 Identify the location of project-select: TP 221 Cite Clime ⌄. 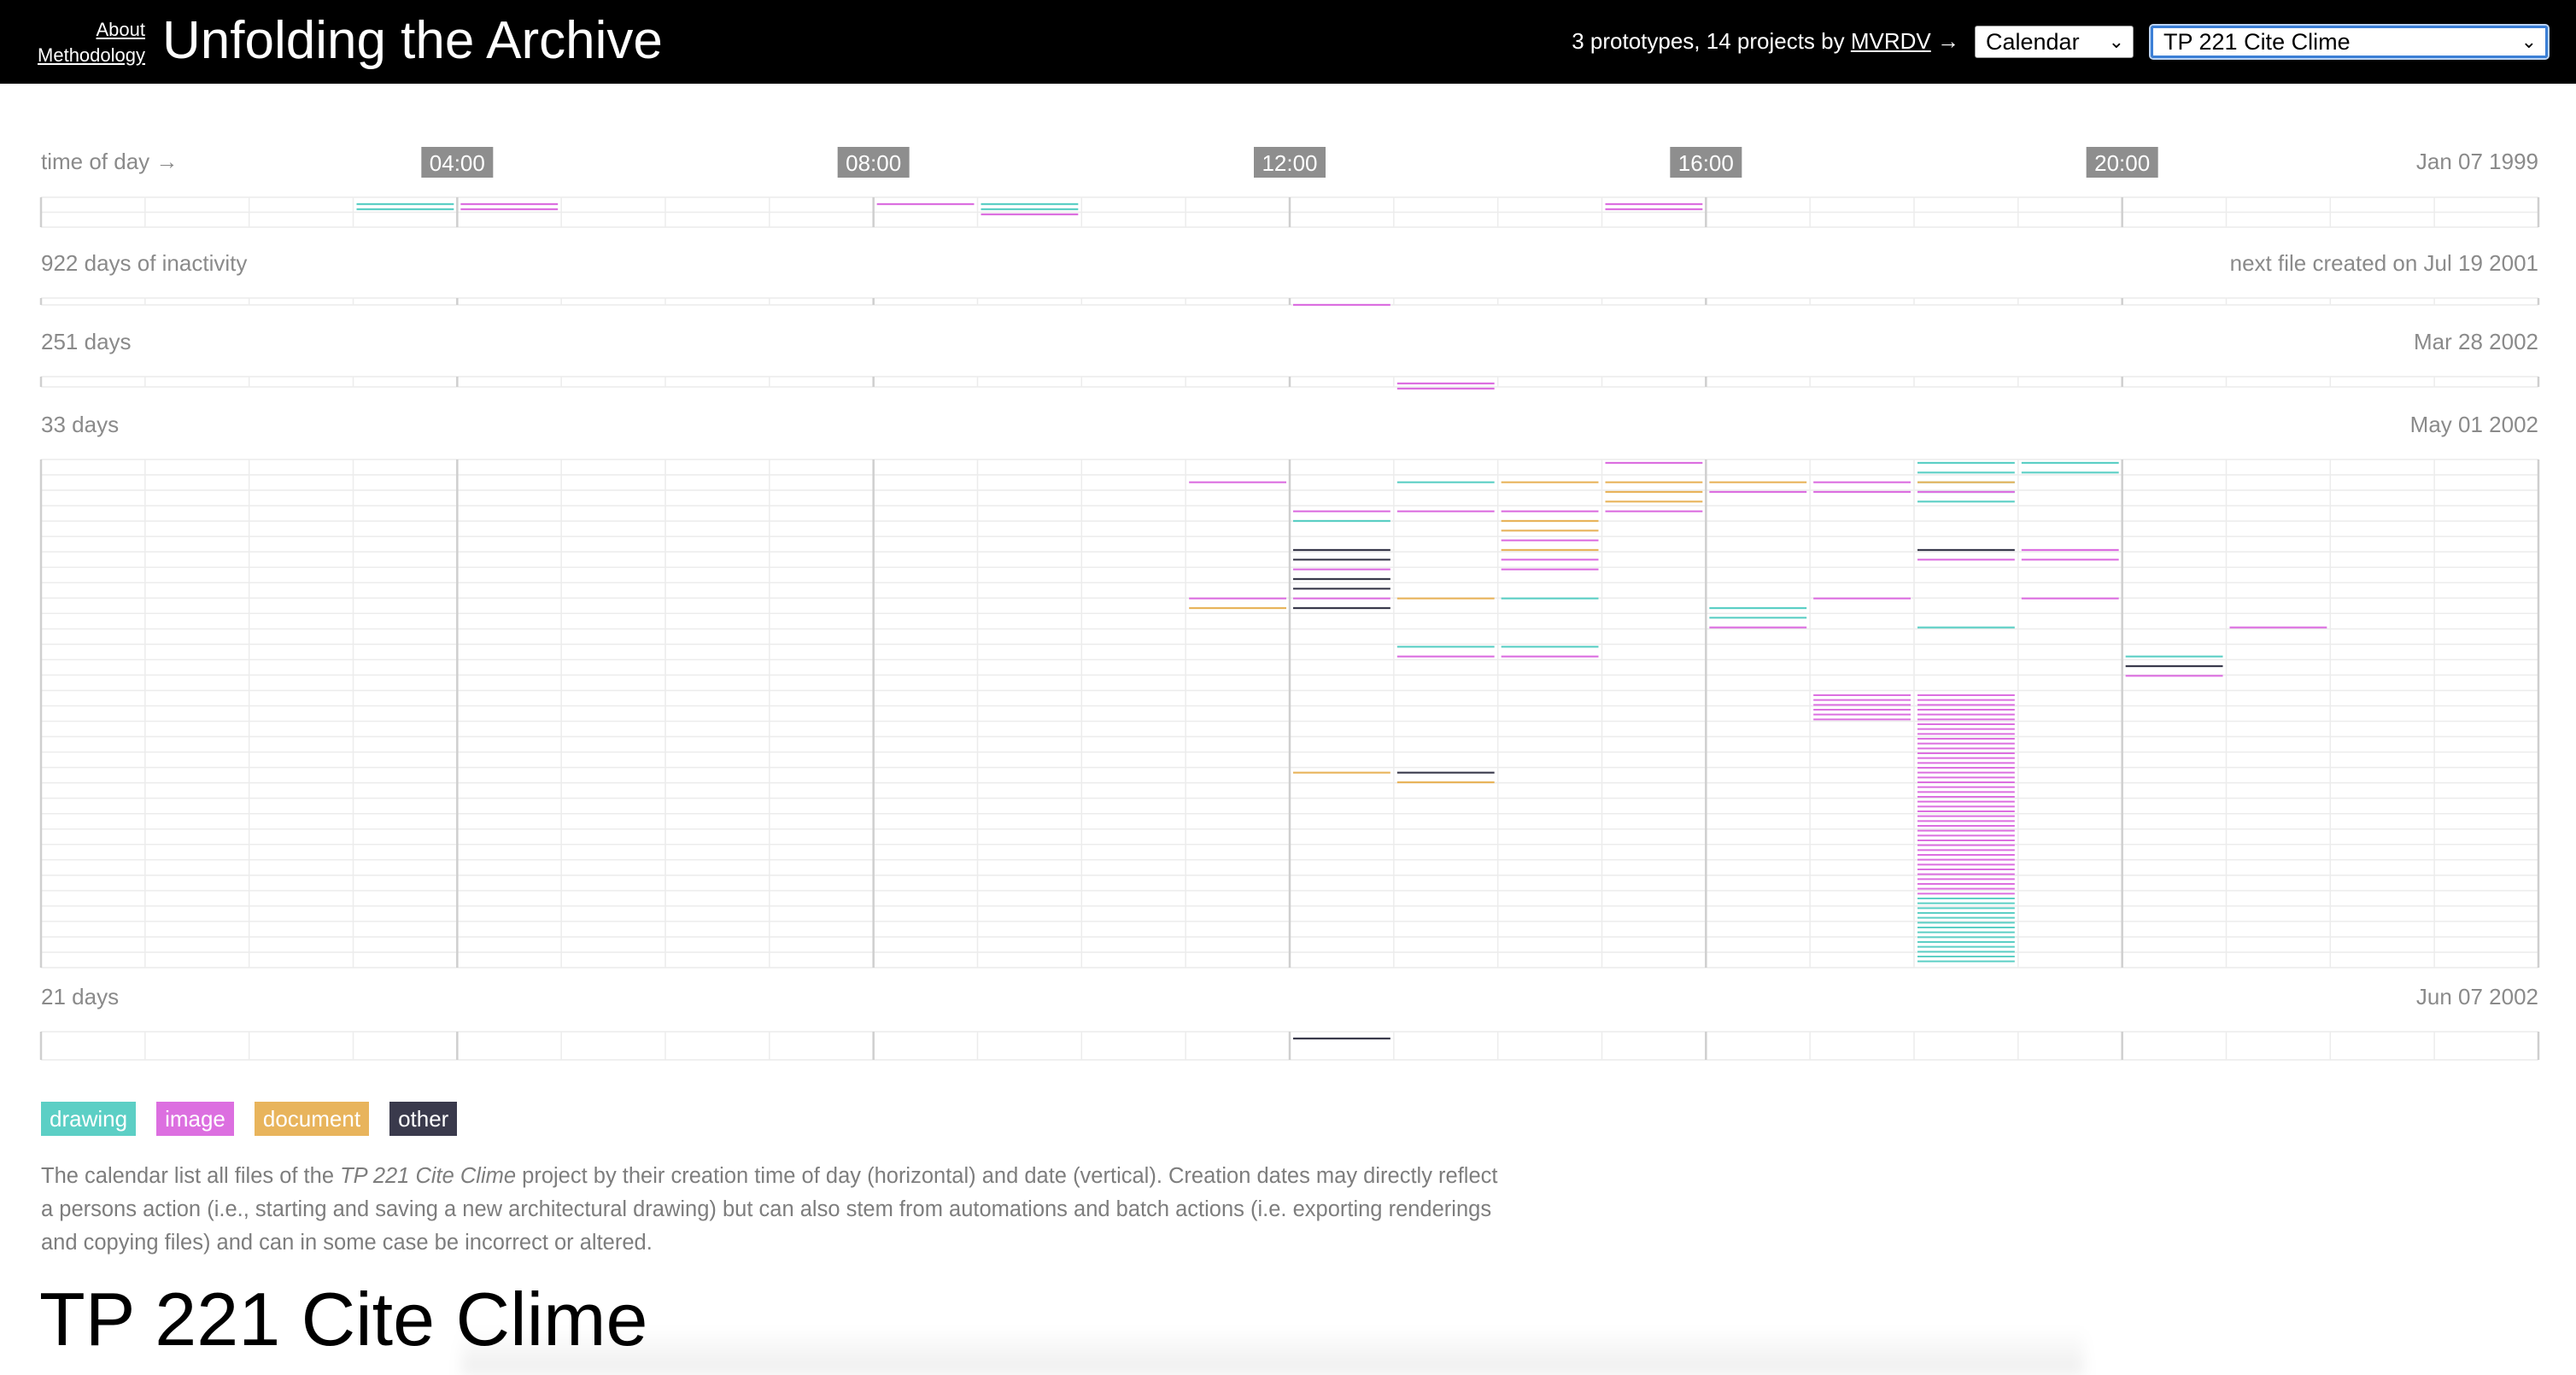
(2349, 42).